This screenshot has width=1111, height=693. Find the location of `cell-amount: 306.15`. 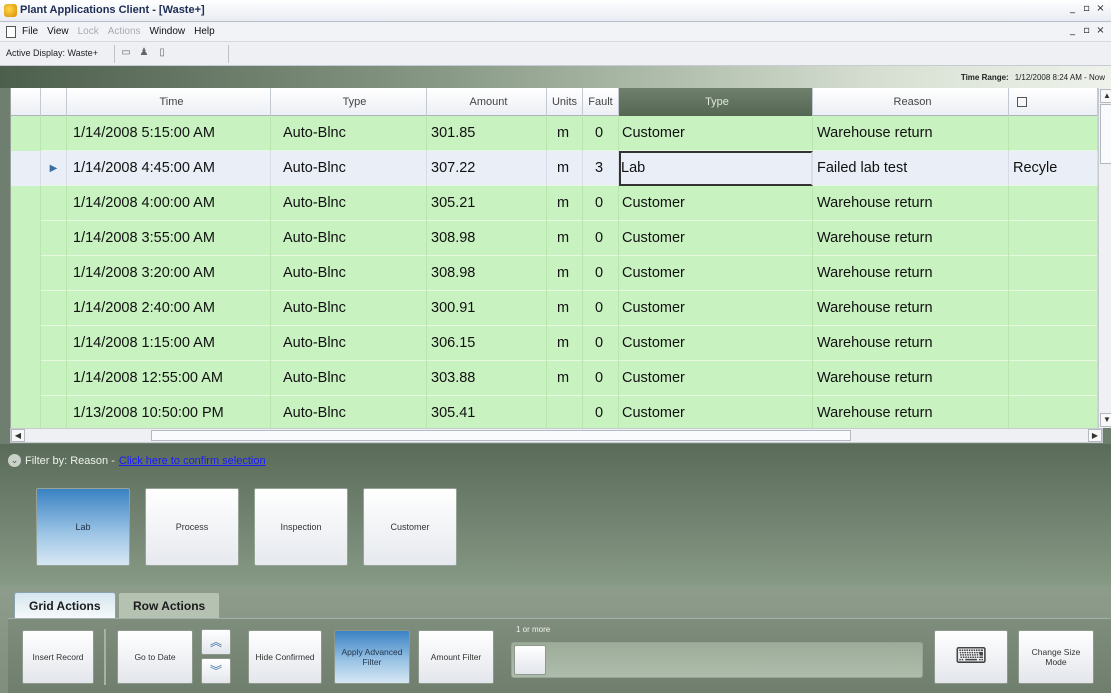

cell-amount: 306.15 is located at coordinates (487, 343).